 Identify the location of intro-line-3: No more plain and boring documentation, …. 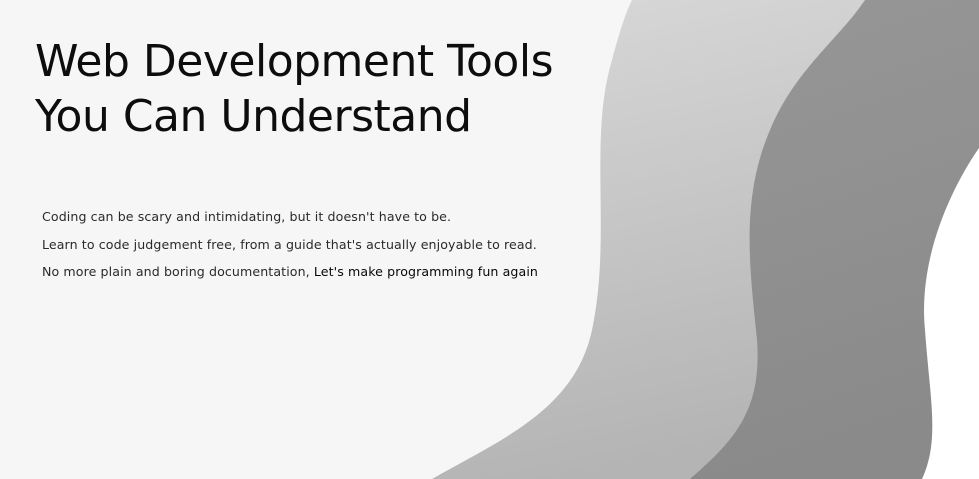
(290, 276).